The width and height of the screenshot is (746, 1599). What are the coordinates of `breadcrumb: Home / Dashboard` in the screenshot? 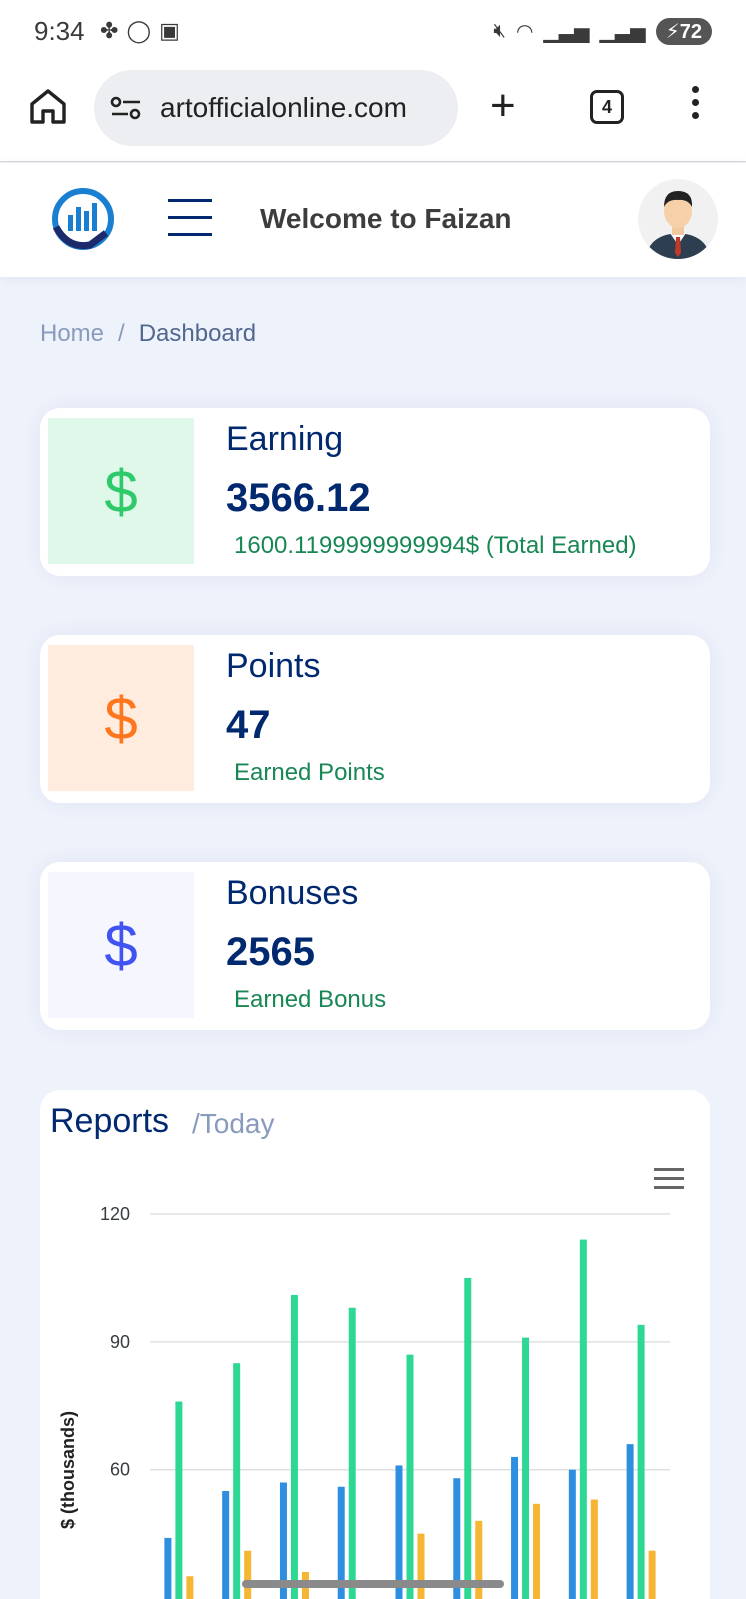 It's located at (148, 334).